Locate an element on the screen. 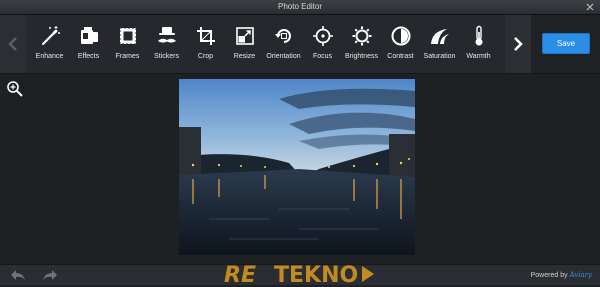 The height and width of the screenshot is (287, 600). tool-saturation: Saturation is located at coordinates (439, 44).